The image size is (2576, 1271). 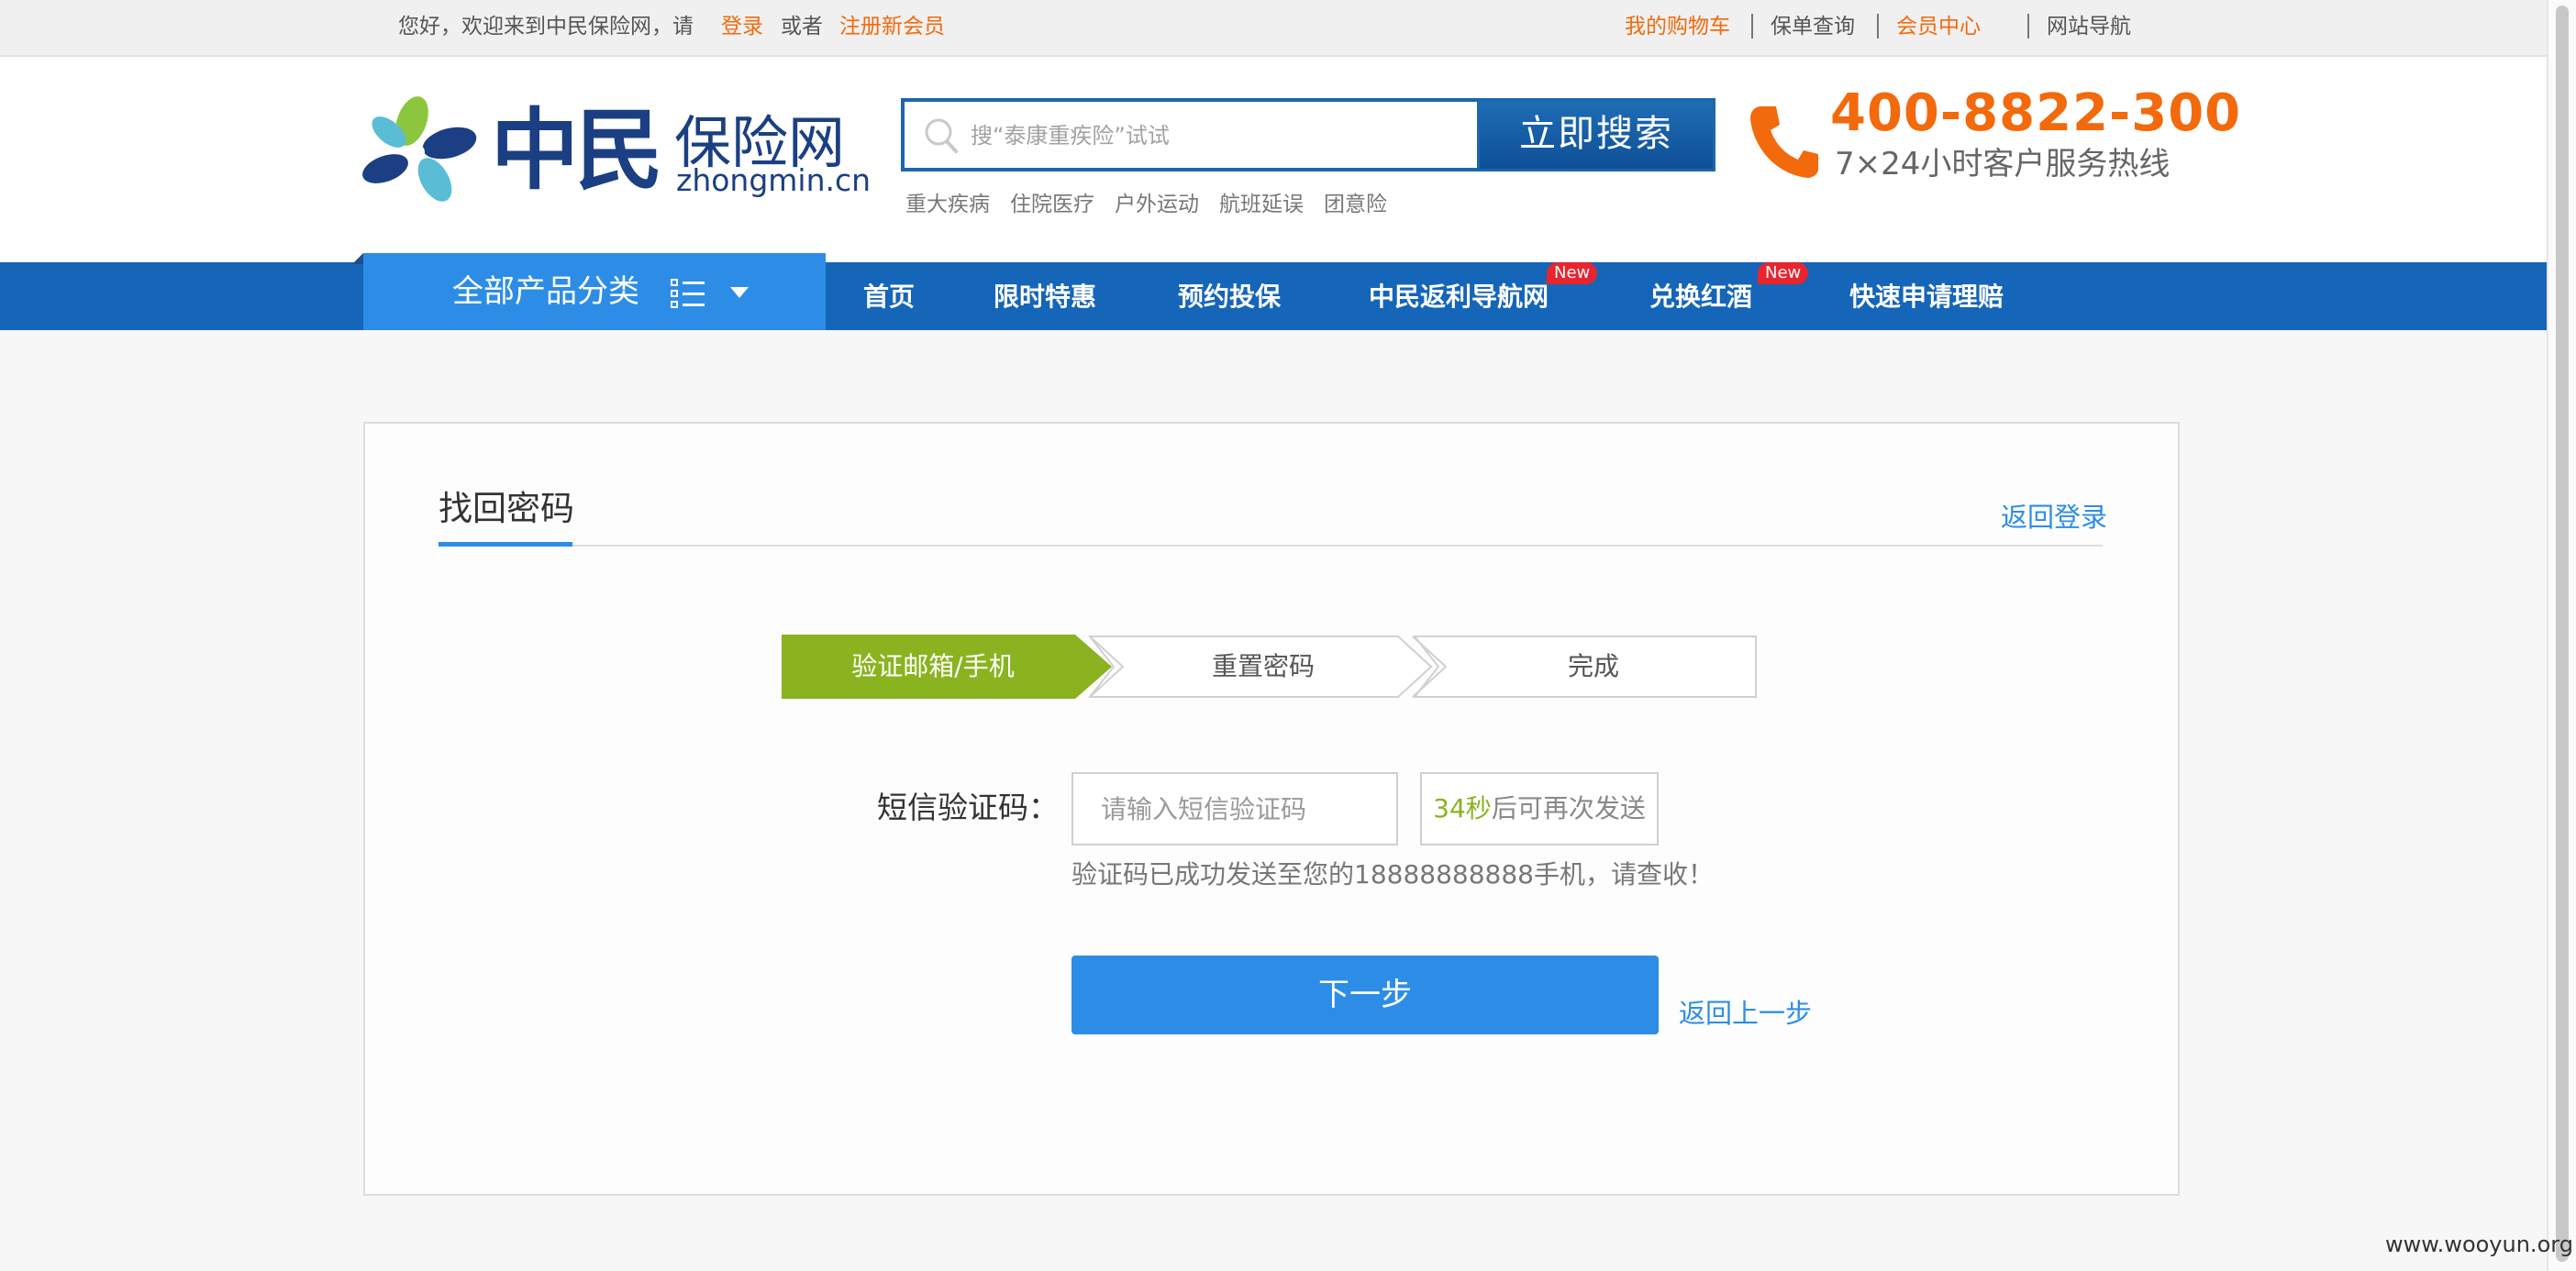 I want to click on scrollbar-thumb, so click(x=2562, y=634).